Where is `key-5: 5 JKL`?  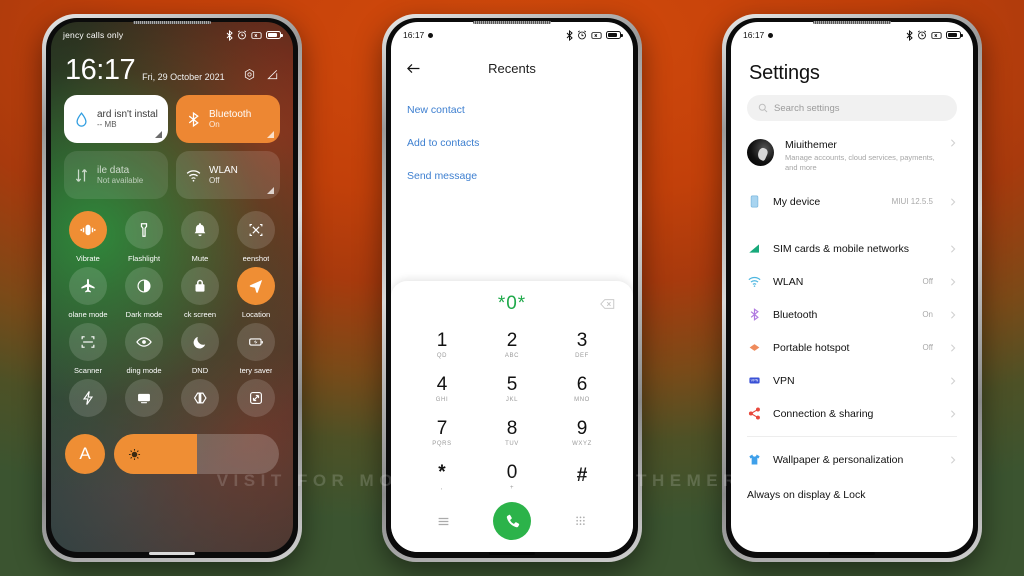
key-5: 5 JKL is located at coordinates (512, 389).